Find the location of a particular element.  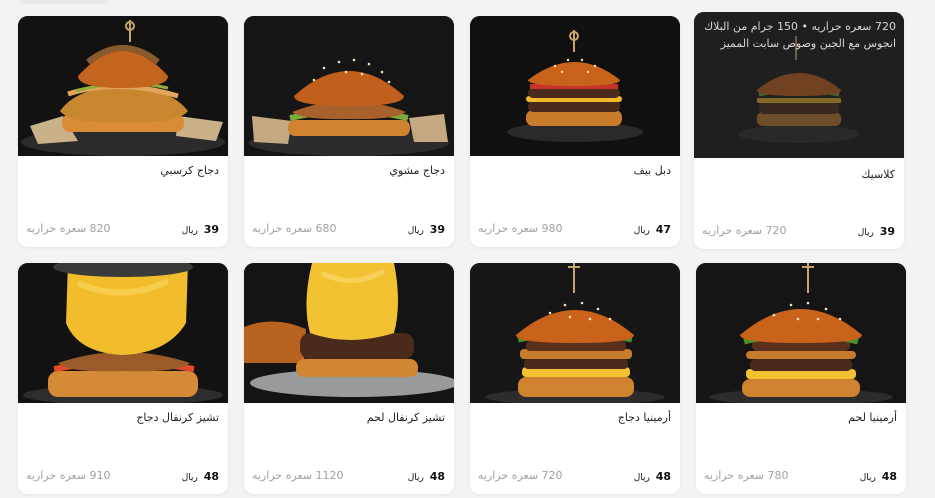

product-card-armenia-chicken: أرمينيا دجاج 720 سعره حراريه 48 ريال is located at coordinates (575, 378).